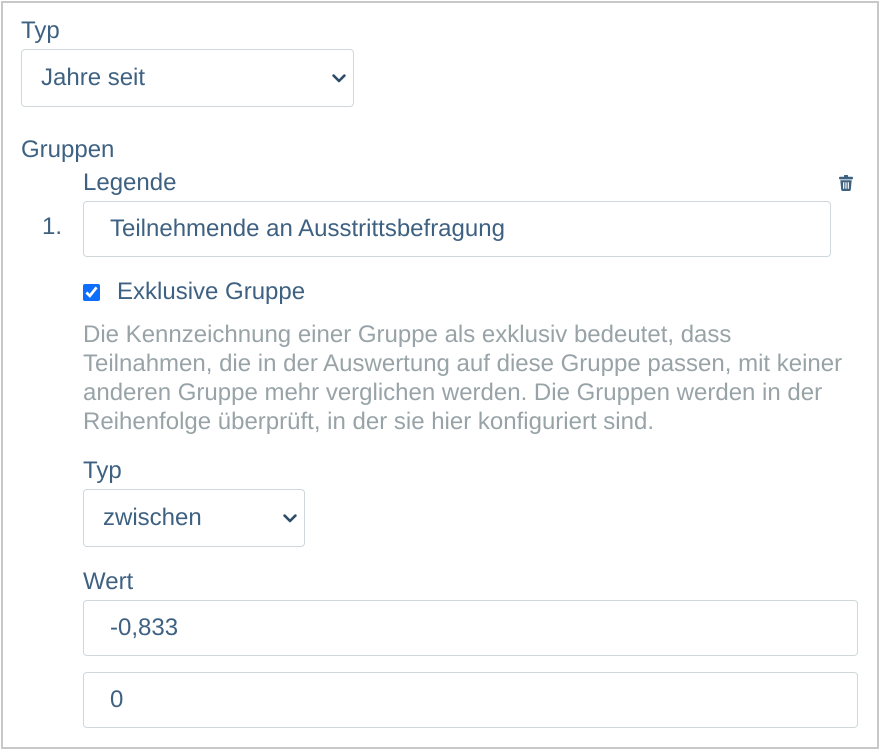 This screenshot has height=751, width=884. I want to click on type-select: Jahre seit, so click(187, 78).